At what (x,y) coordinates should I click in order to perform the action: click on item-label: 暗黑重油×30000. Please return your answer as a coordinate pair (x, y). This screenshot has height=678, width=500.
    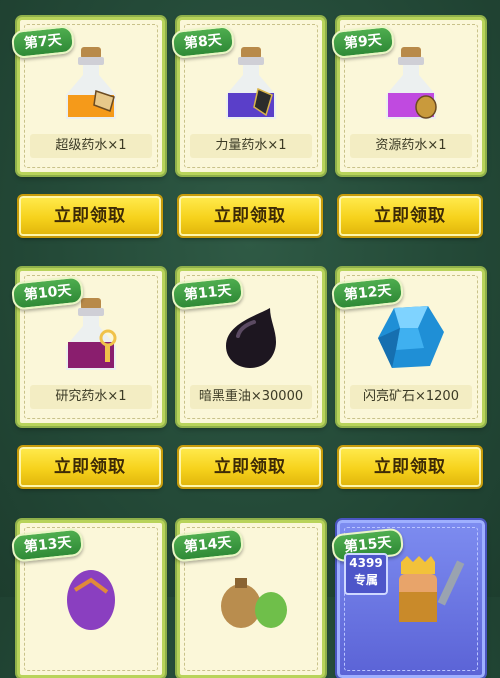
    Looking at the image, I should click on (251, 397).